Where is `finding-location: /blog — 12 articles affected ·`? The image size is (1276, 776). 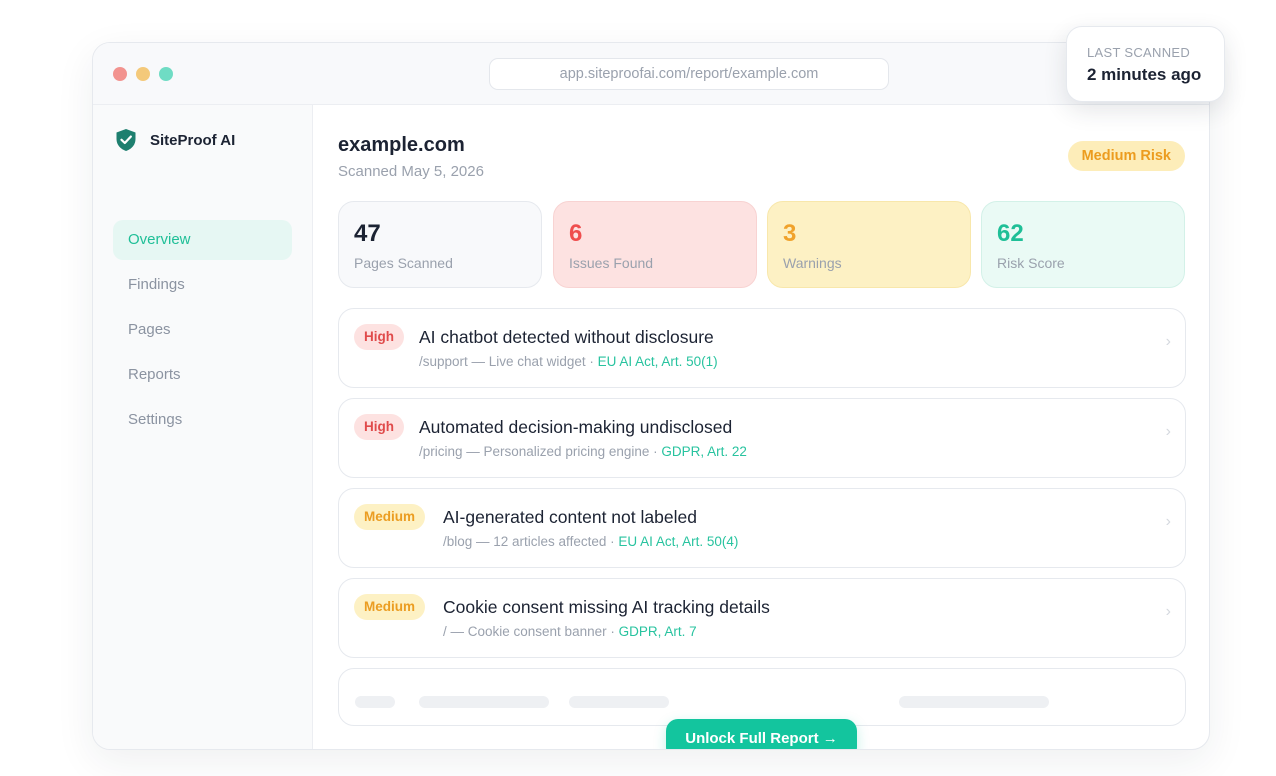 finding-location: /blog — 12 articles affected · is located at coordinates (531, 541).